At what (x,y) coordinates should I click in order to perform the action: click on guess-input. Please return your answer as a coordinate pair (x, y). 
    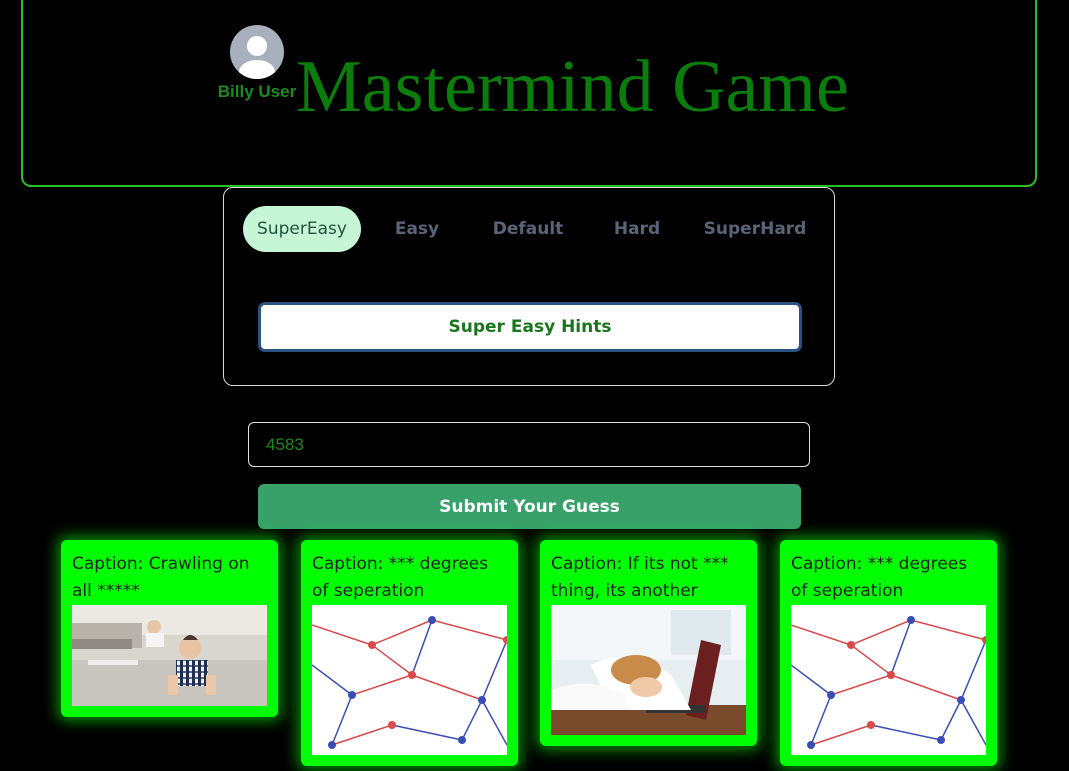
    Looking at the image, I should click on (529, 444).